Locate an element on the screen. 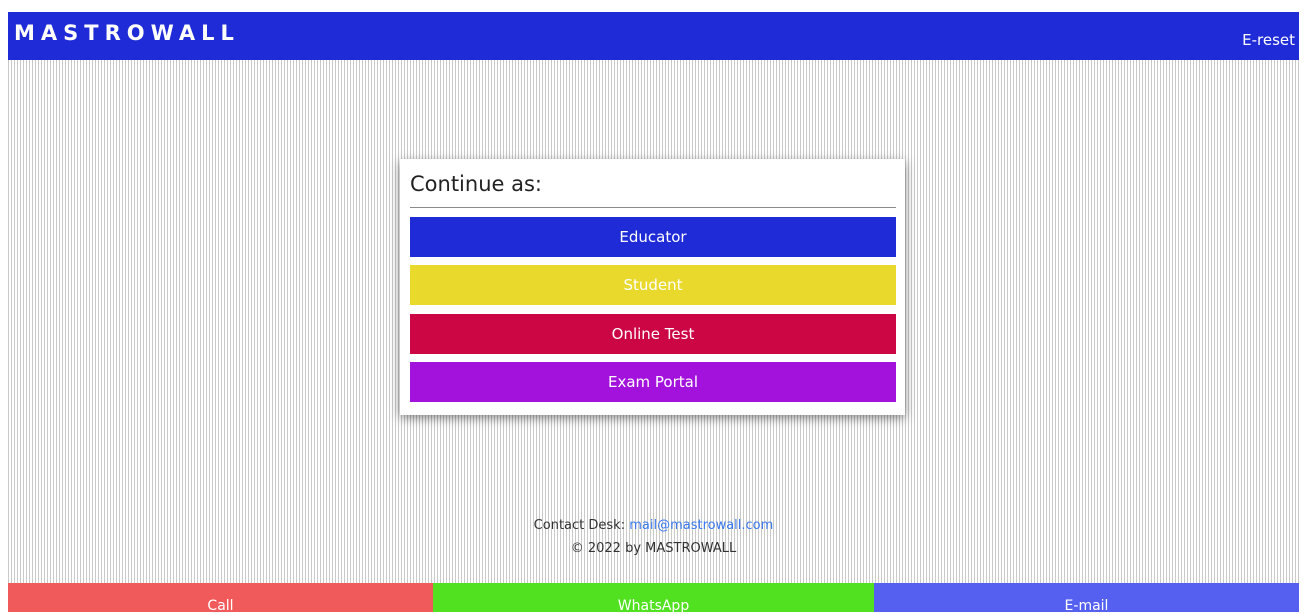 The width and height of the screenshot is (1307, 614). top-navbar: MASTROWALL E-reset is located at coordinates (653, 36).